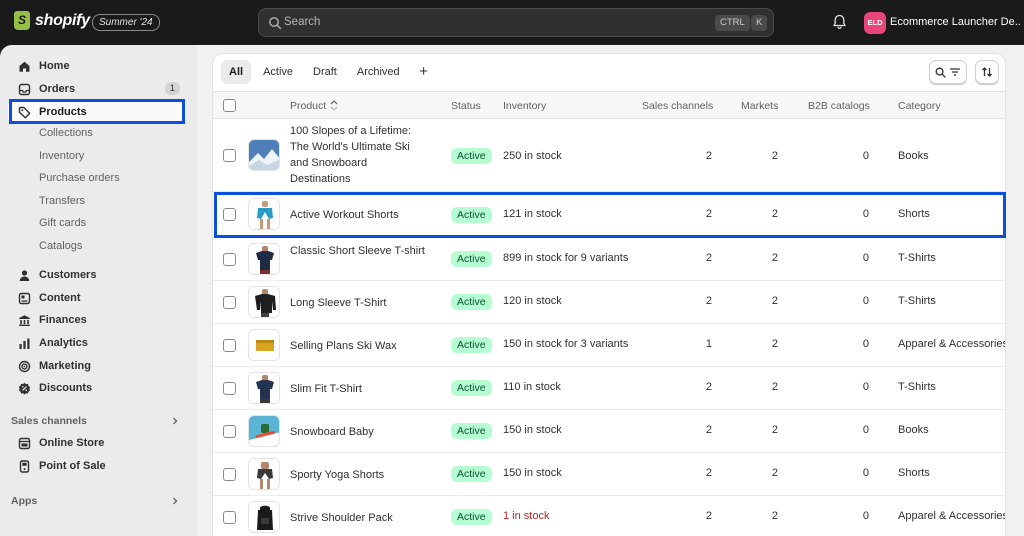  I want to click on tab-archived: Archived, so click(378, 72).